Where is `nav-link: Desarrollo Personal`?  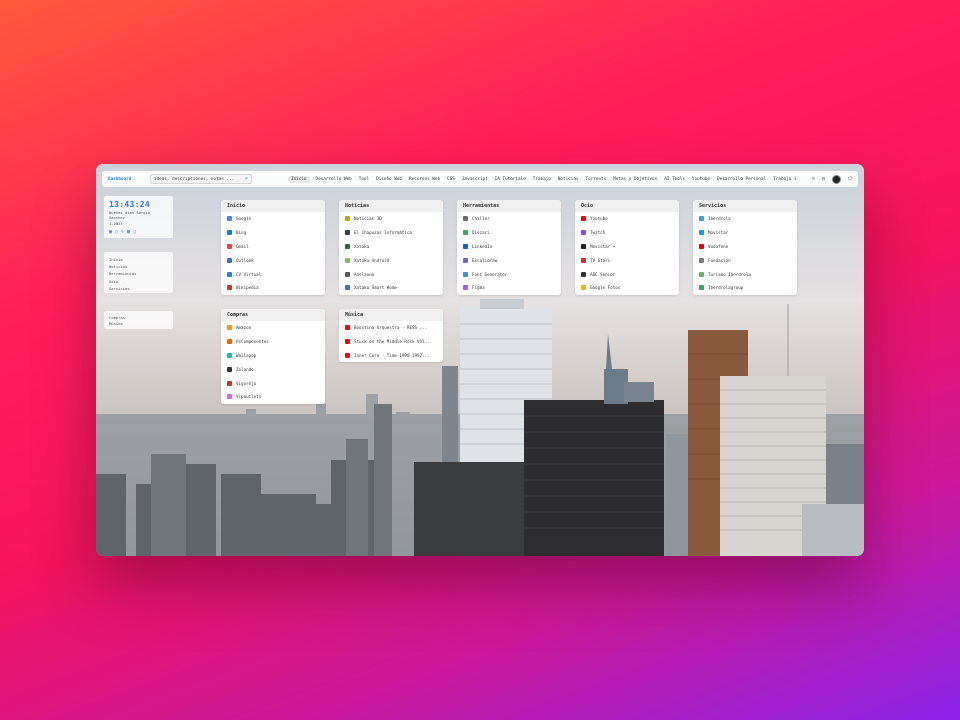
nav-link: Desarrollo Personal is located at coordinates (741, 179).